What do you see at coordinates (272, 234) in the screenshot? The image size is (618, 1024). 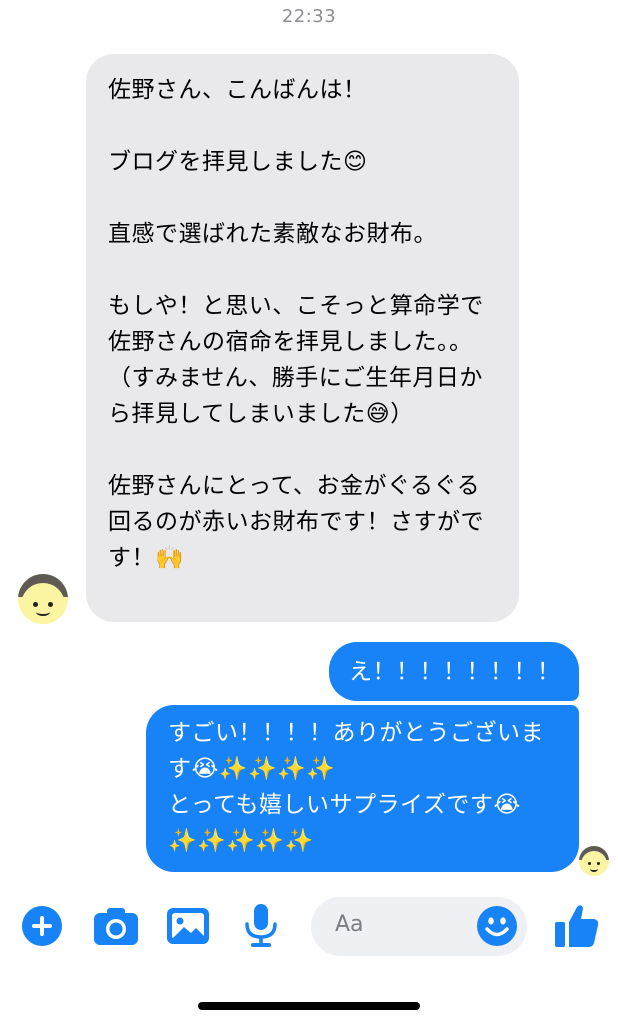 I see `incoming-message-line: 直感で選ばれた素敵なお財布。` at bounding box center [272, 234].